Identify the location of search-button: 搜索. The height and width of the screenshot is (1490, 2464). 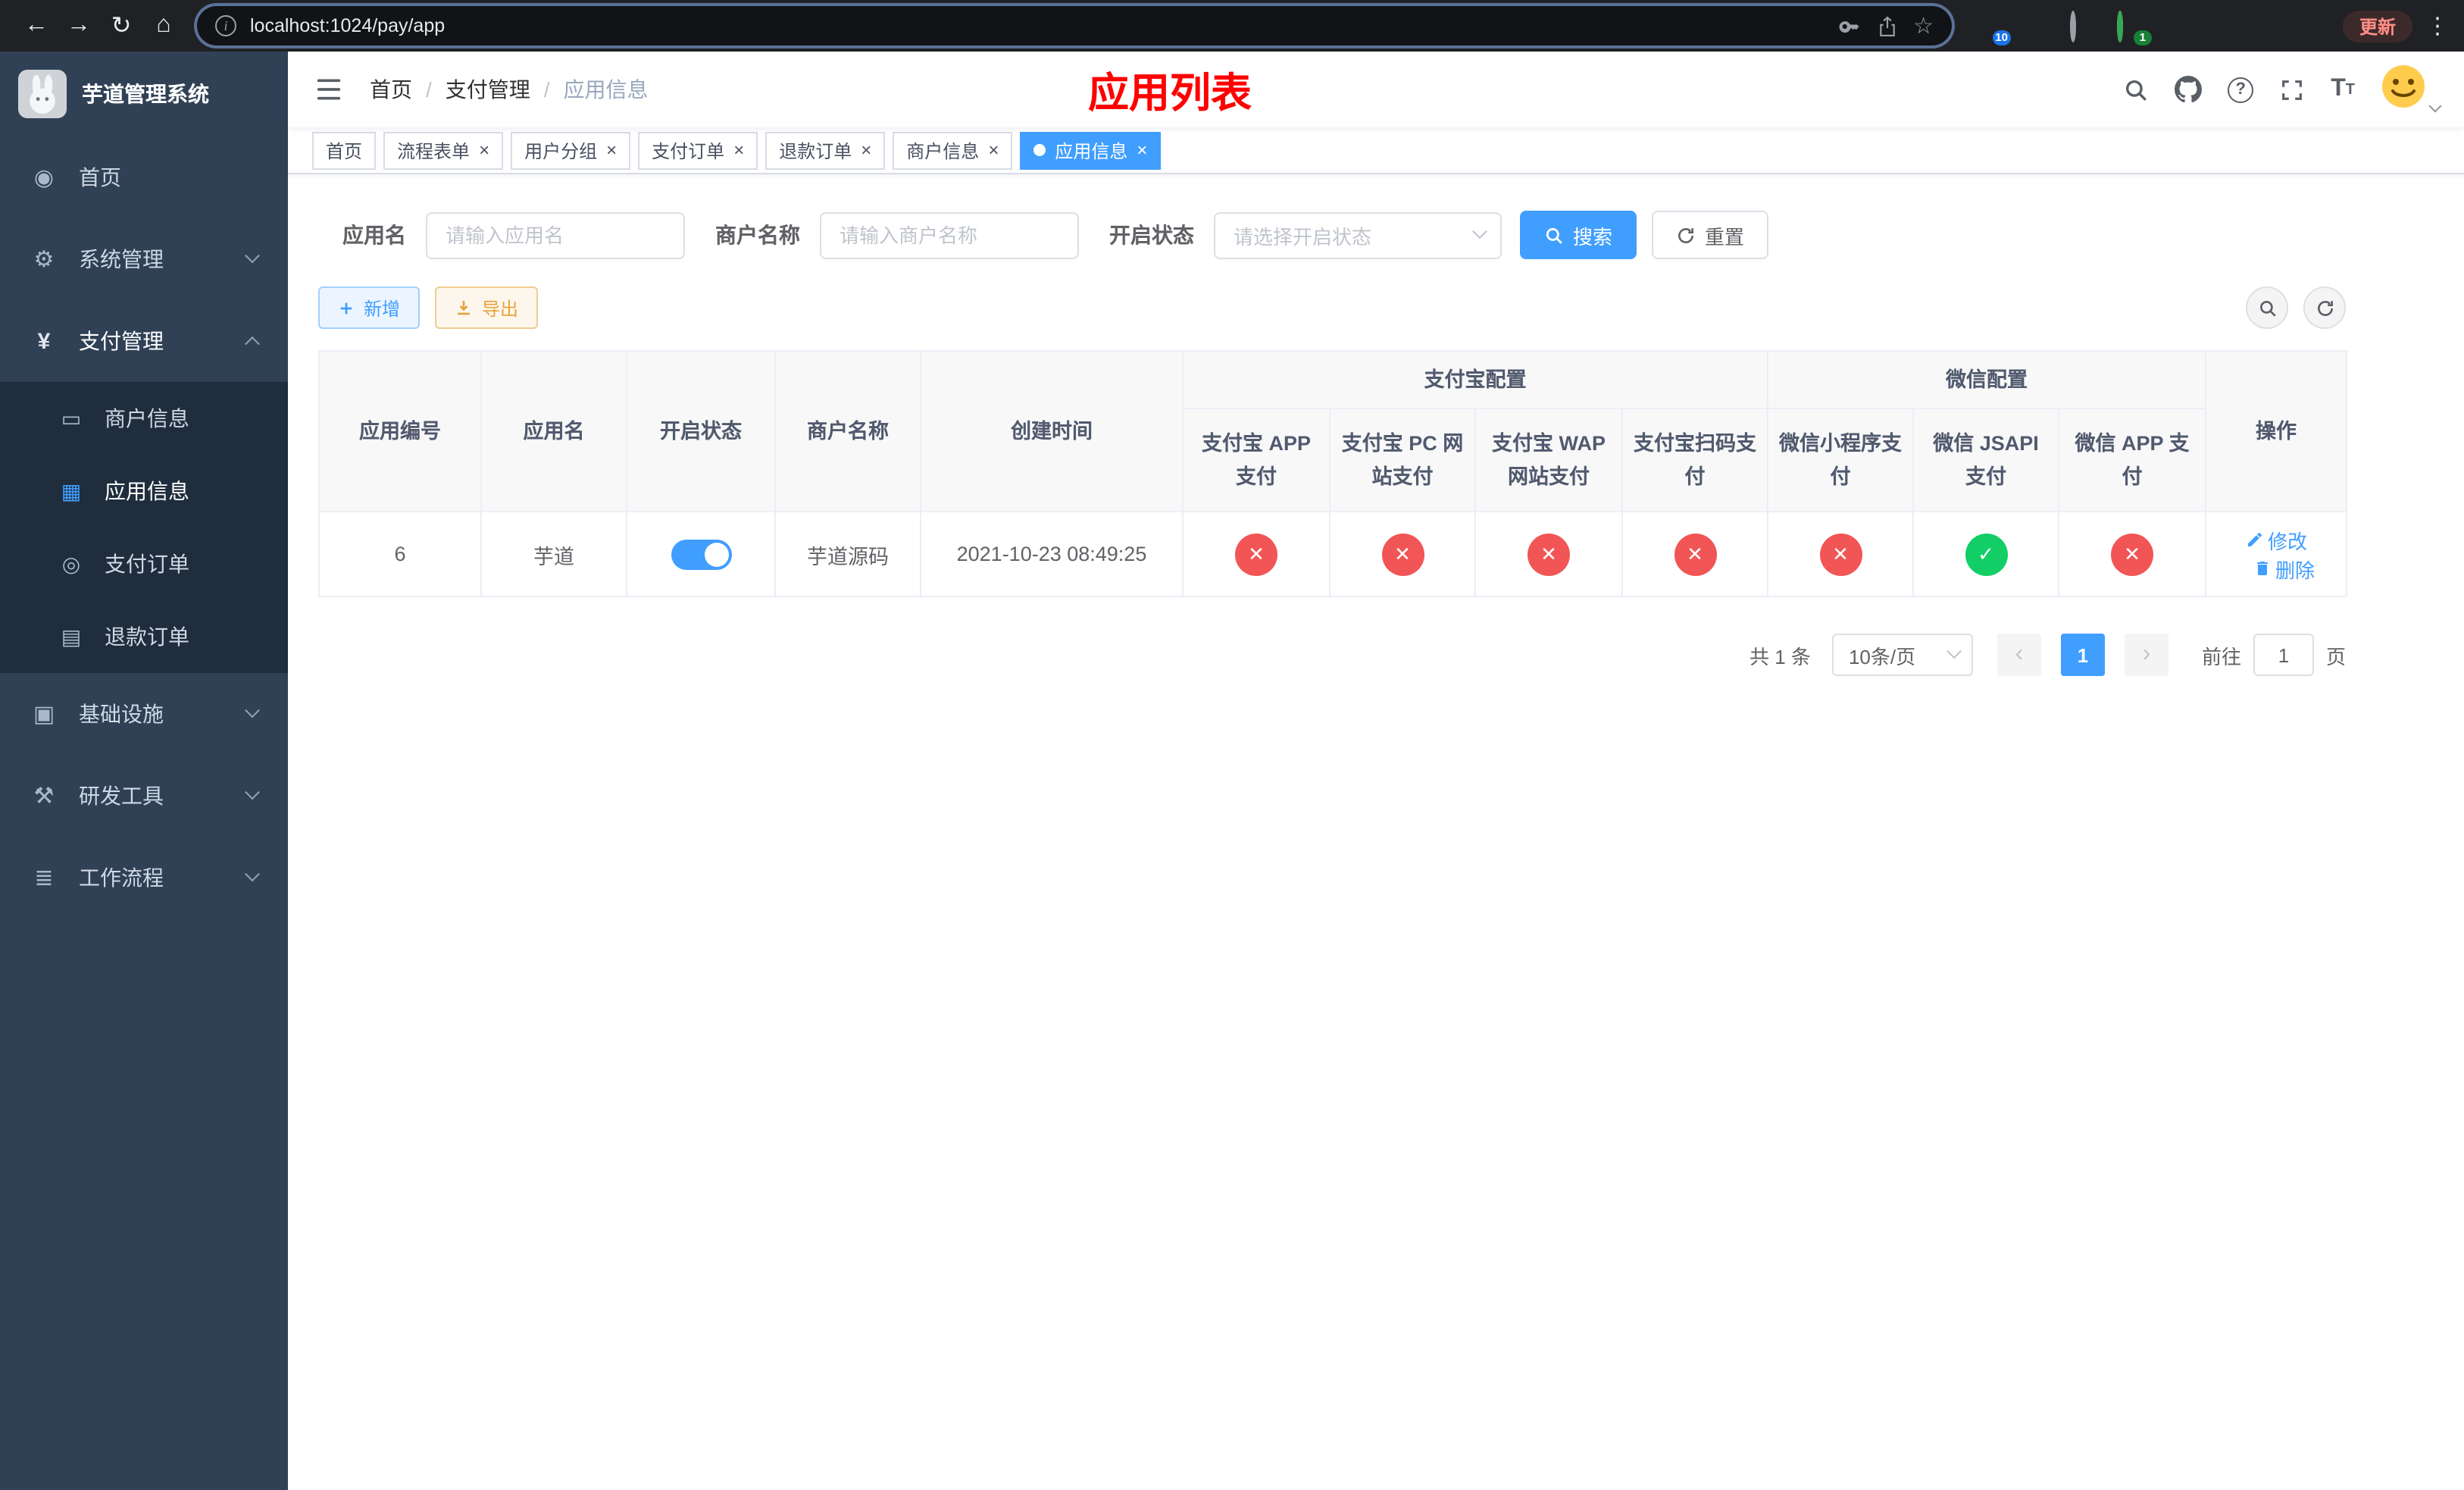
(1578, 235).